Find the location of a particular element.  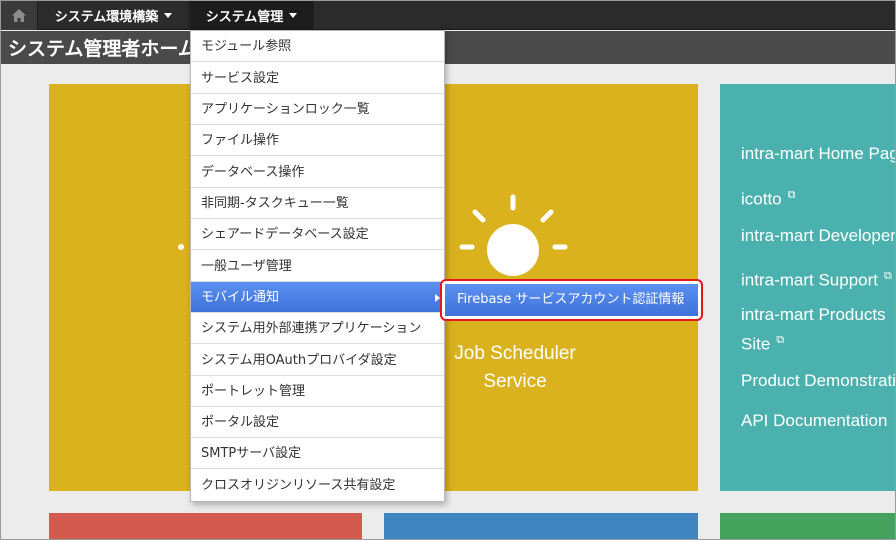

link-label: Product Demonstration is located at coordinates (818, 380).